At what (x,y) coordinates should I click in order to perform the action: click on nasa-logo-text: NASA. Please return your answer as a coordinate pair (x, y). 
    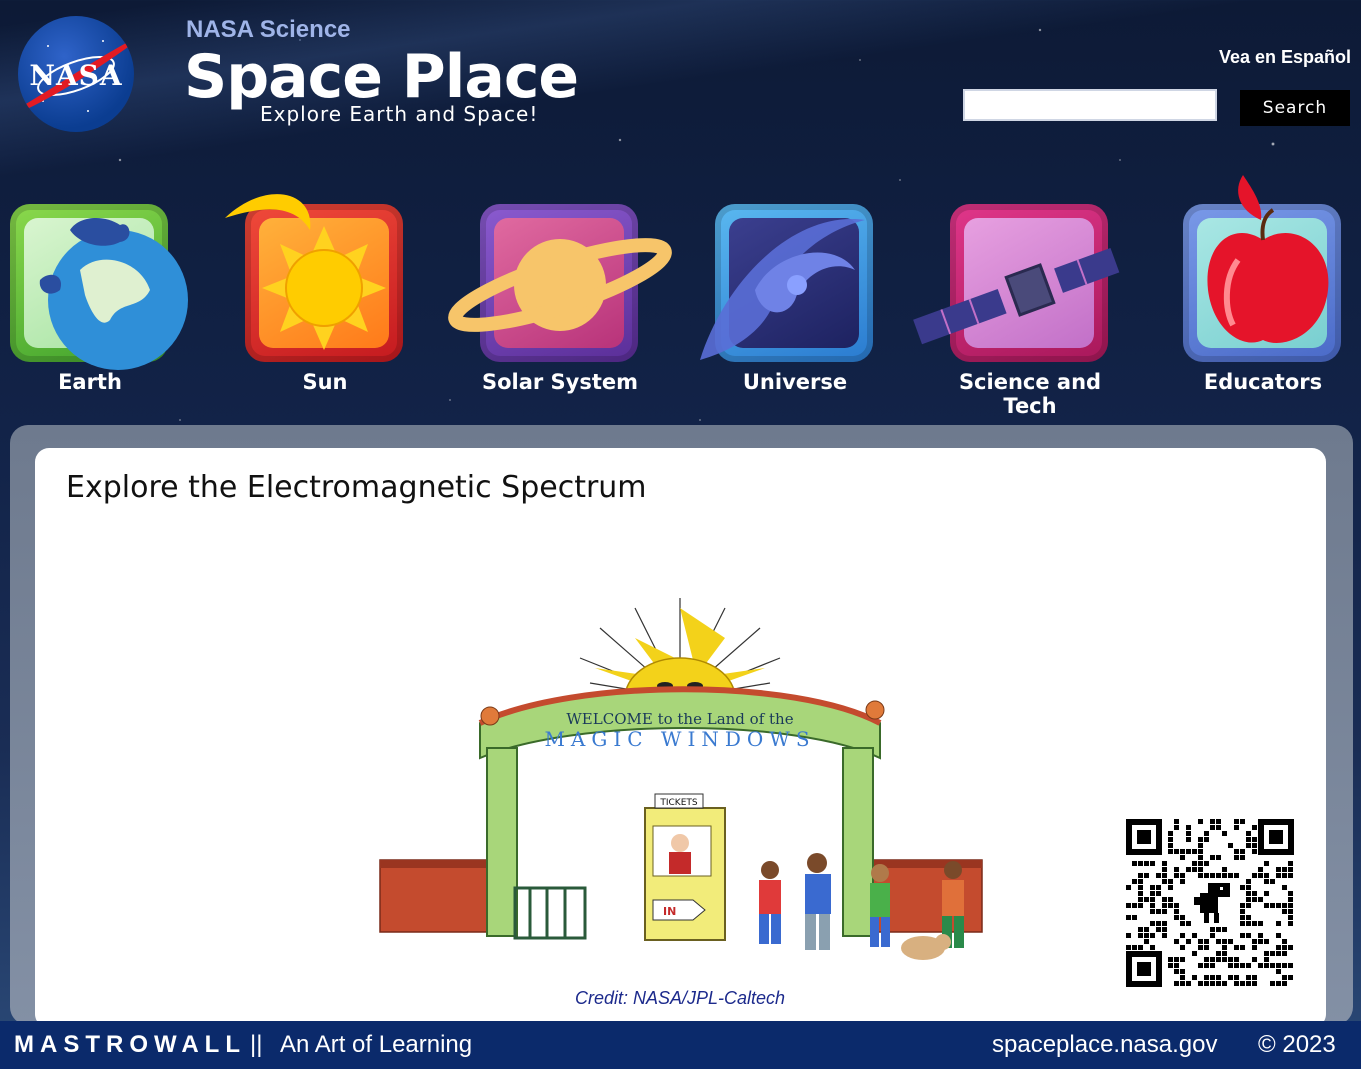
    Looking at the image, I should click on (76, 75).